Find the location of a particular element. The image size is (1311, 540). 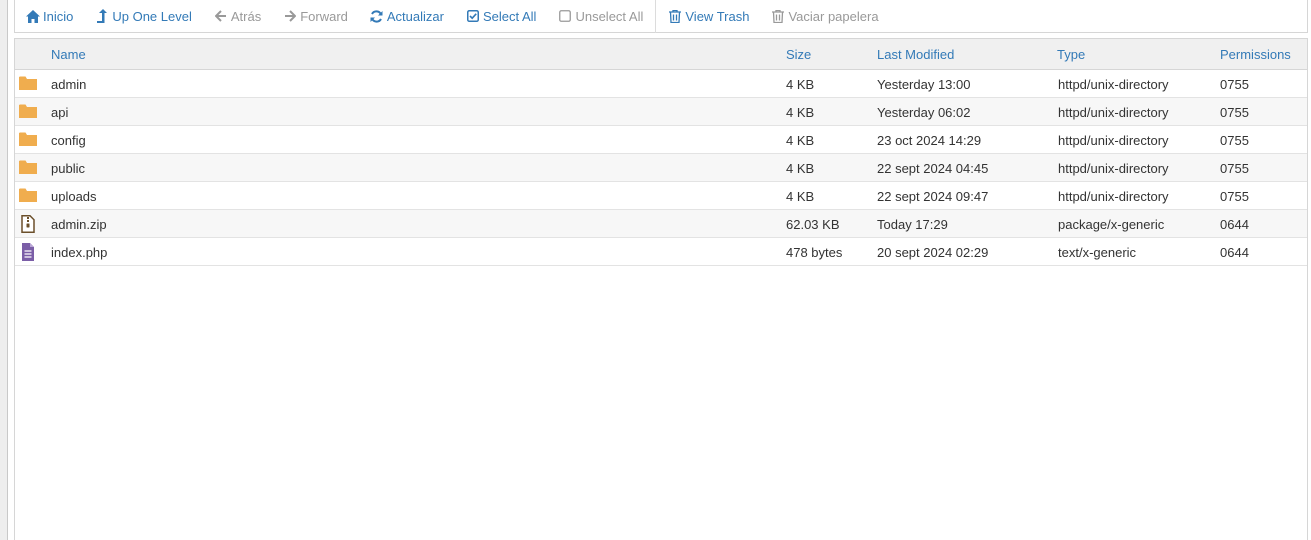

file-last-modified: 20 sept 2024 02:29 is located at coordinates (933, 252).